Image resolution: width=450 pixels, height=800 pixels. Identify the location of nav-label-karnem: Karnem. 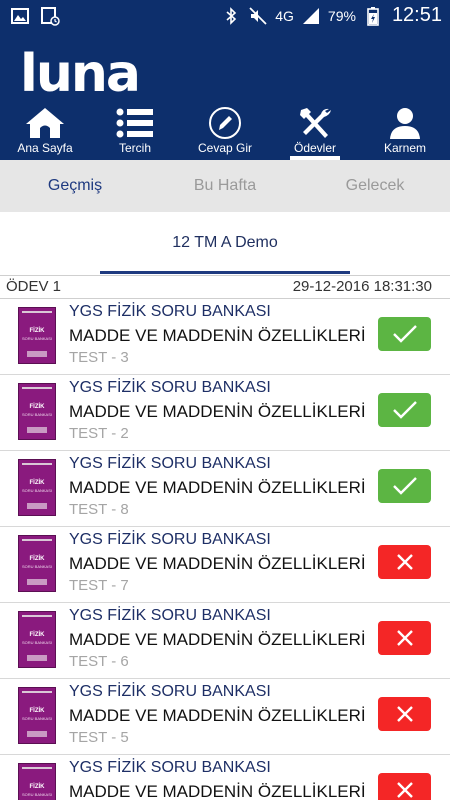
(405, 148).